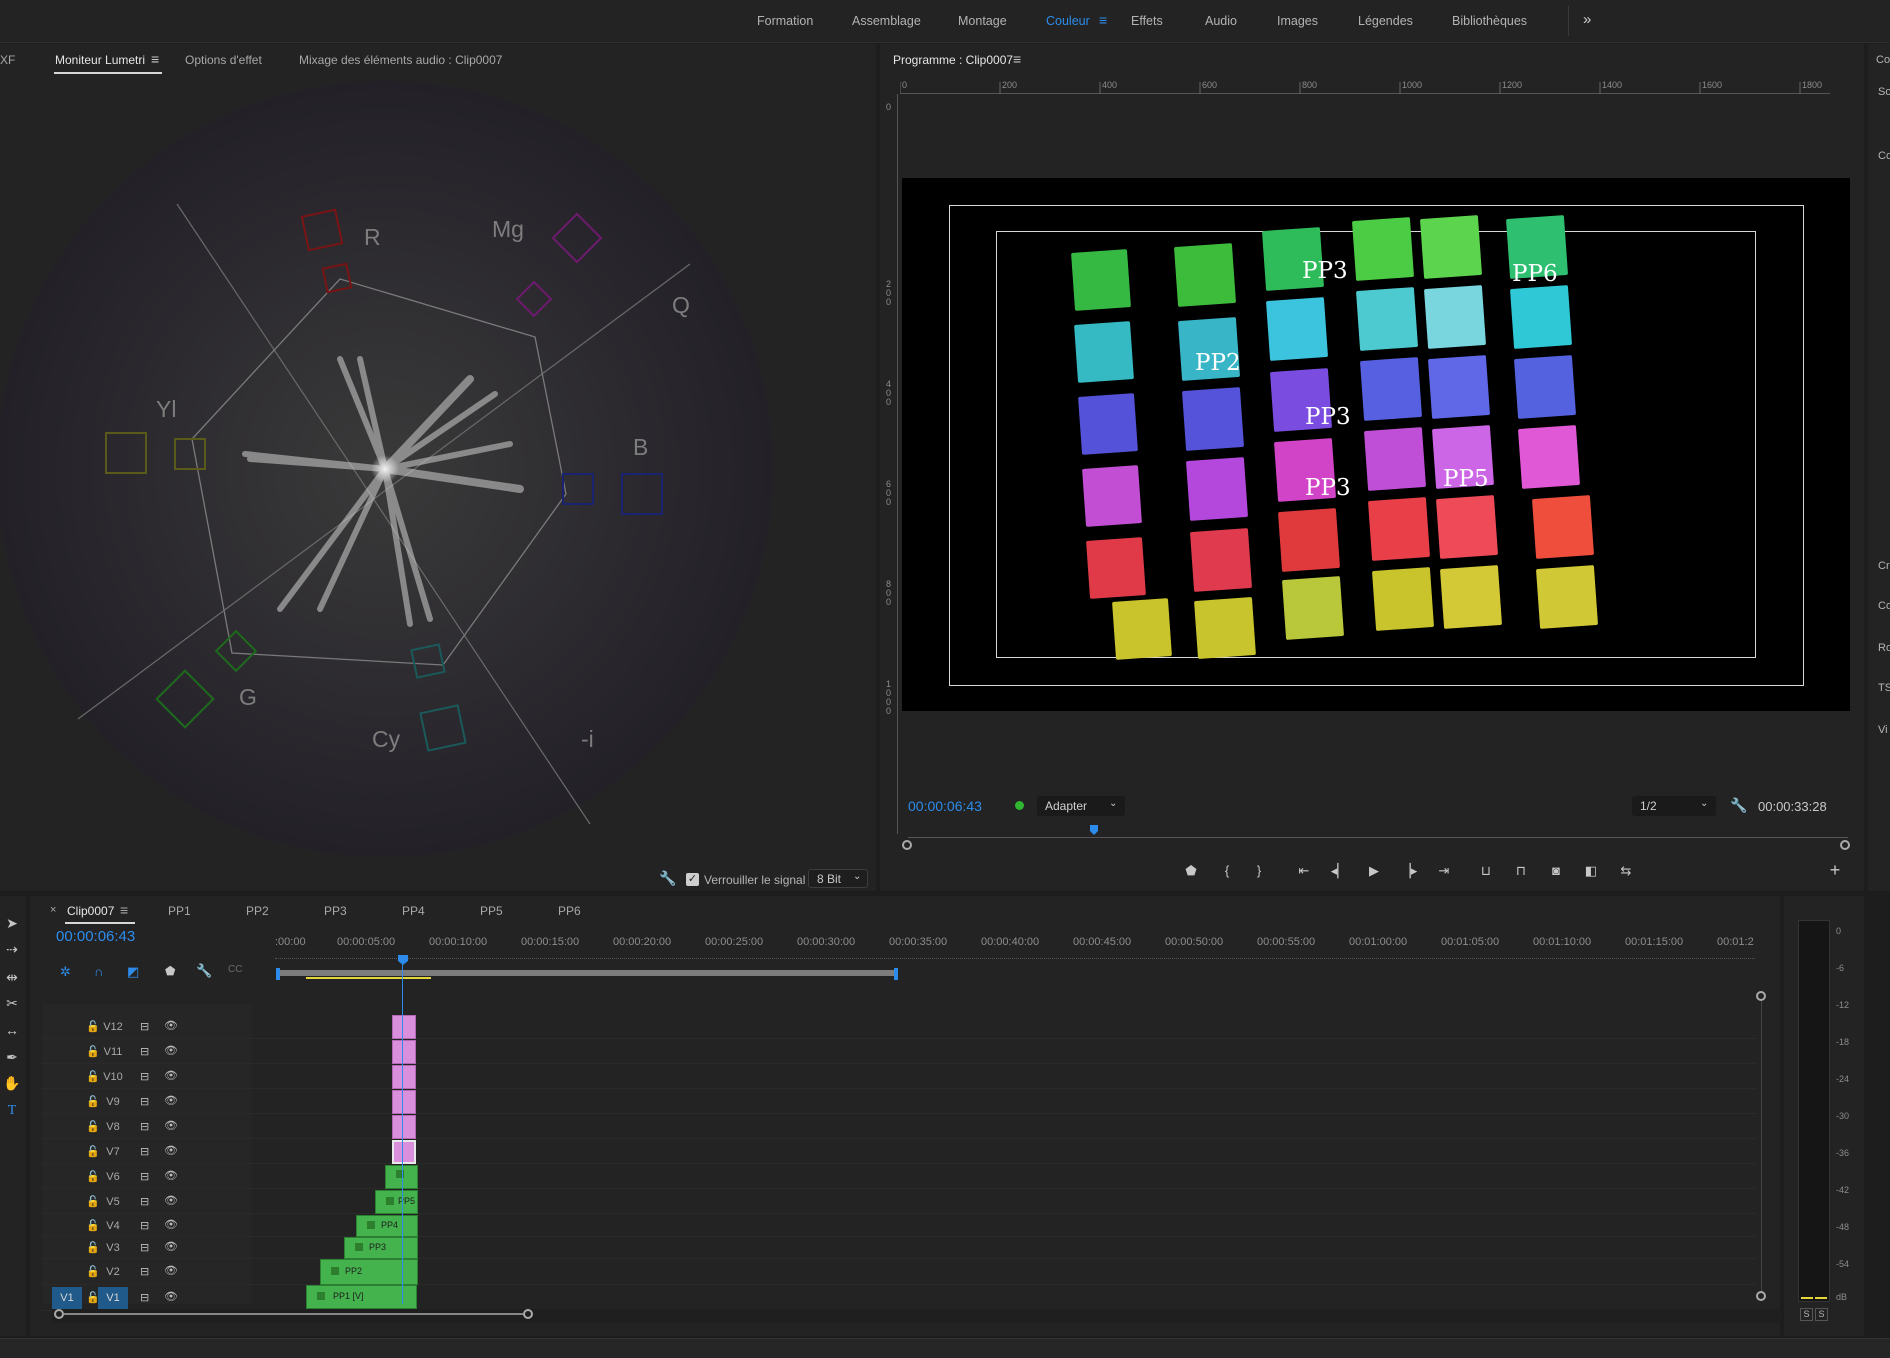 The image size is (1890, 1358). I want to click on play-icon: ▶, so click(1374, 871).